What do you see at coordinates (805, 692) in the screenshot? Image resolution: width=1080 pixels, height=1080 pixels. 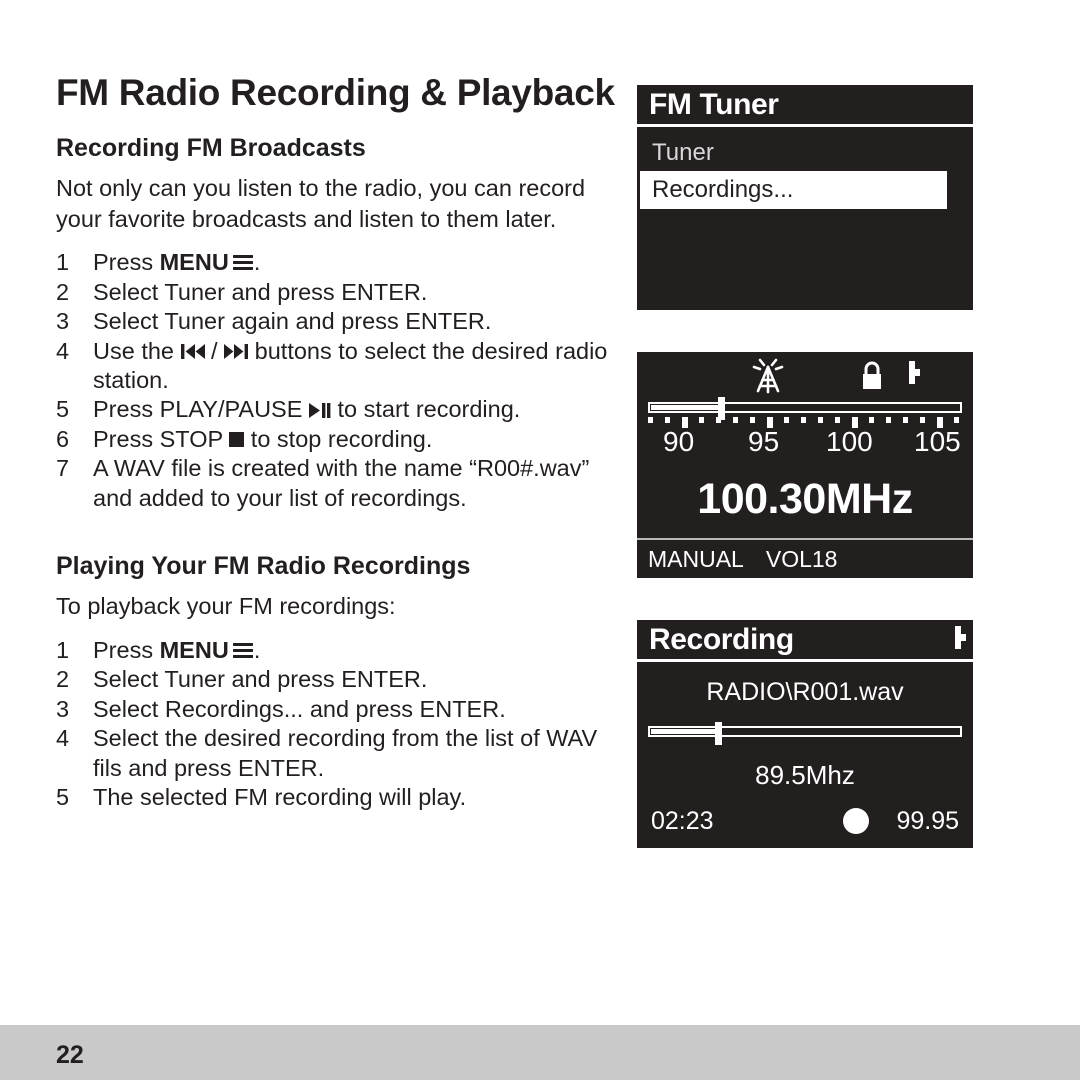 I see `recording-file-name: RADIO\R001.wav` at bounding box center [805, 692].